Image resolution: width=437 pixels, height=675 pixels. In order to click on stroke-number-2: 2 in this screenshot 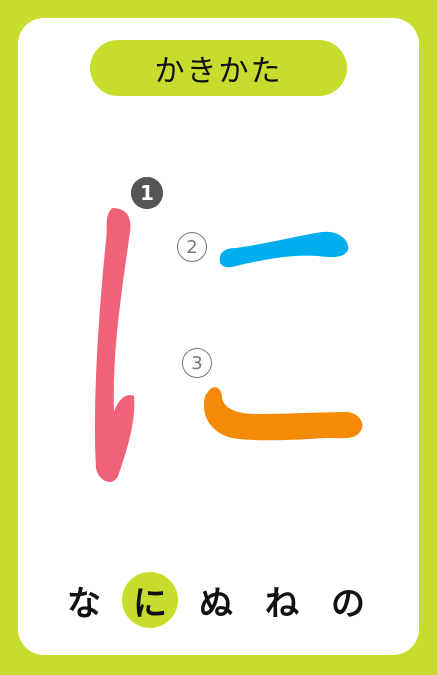, I will do `click(192, 247)`.